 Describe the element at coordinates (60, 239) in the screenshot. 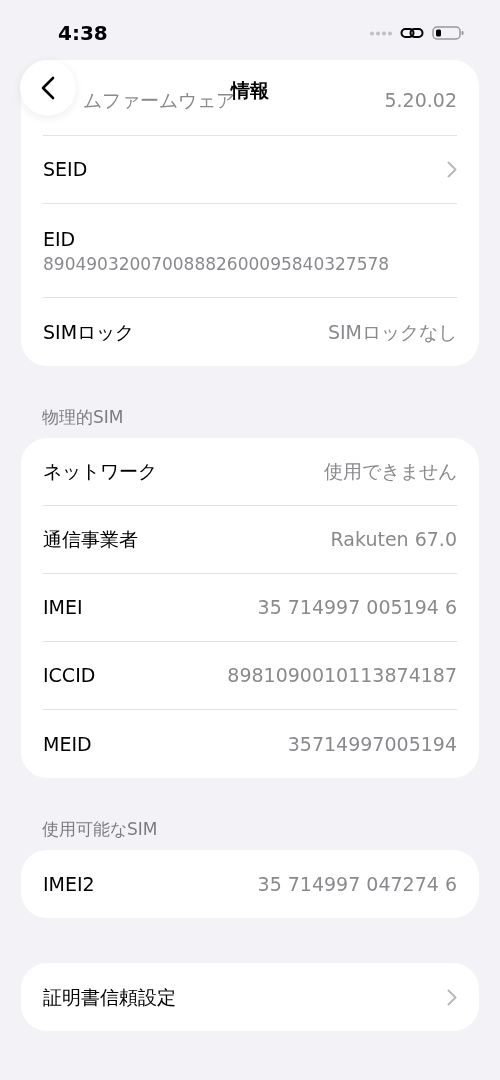

I see `row-label: EID` at that location.